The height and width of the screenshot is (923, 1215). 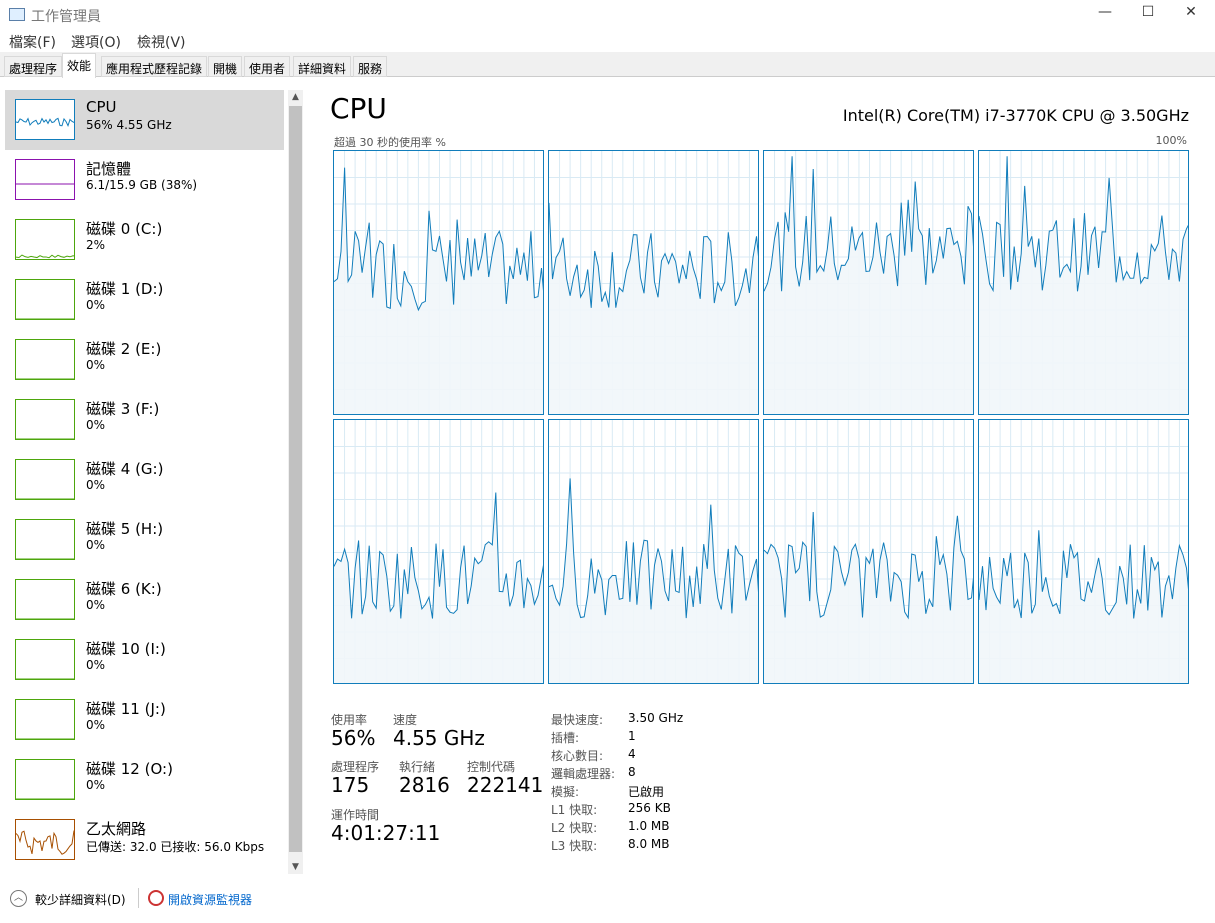 I want to click on detail-value: 256 KB, so click(x=649, y=808).